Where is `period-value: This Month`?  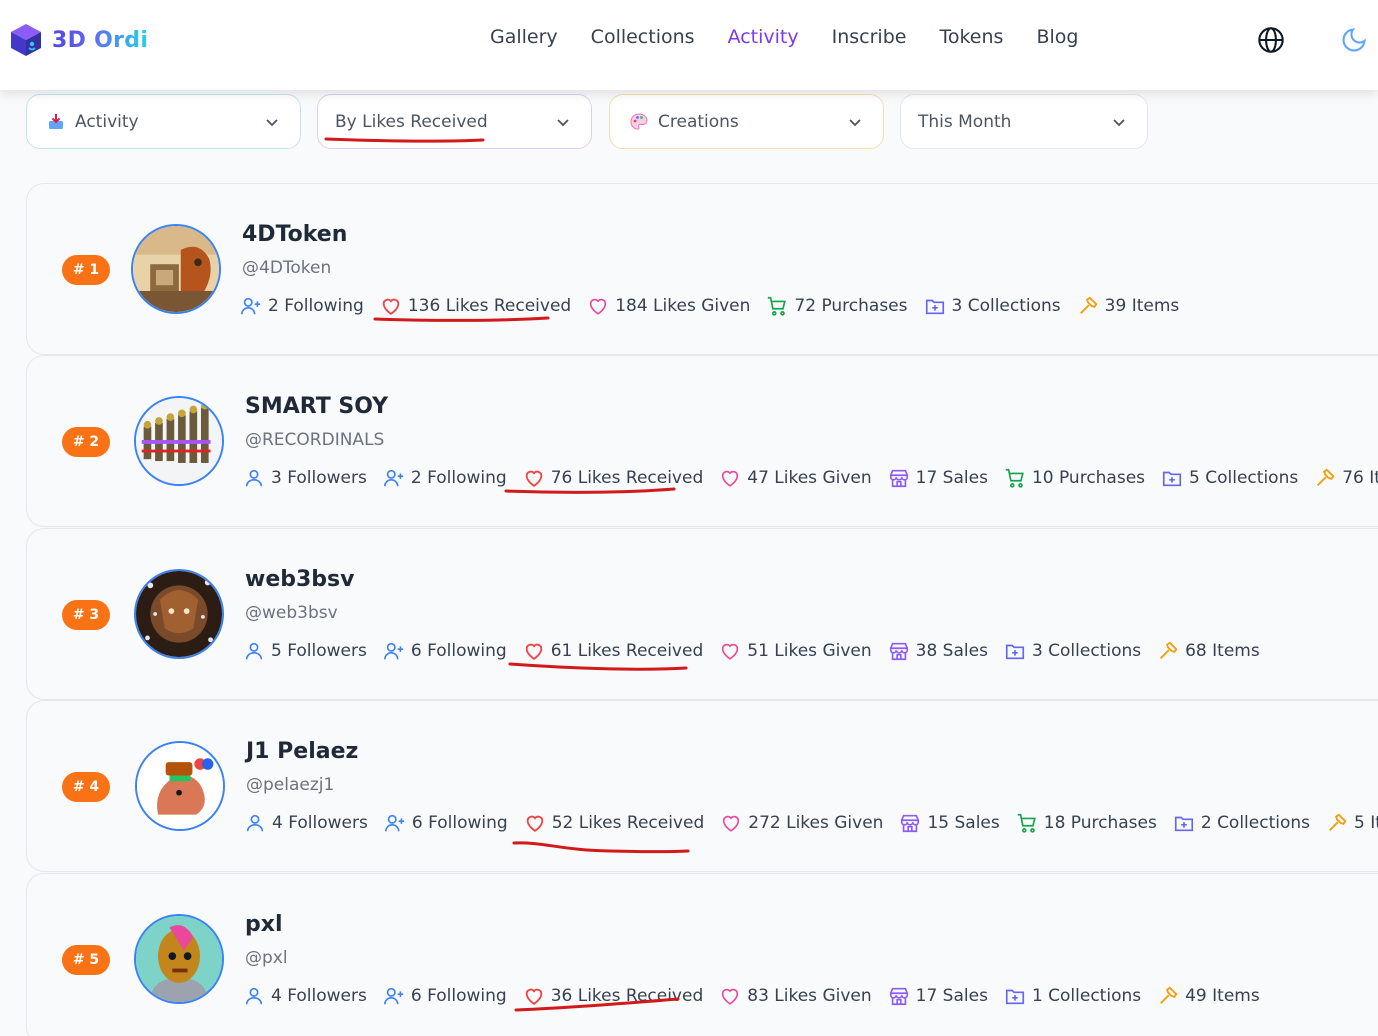 period-value: This Month is located at coordinates (965, 121).